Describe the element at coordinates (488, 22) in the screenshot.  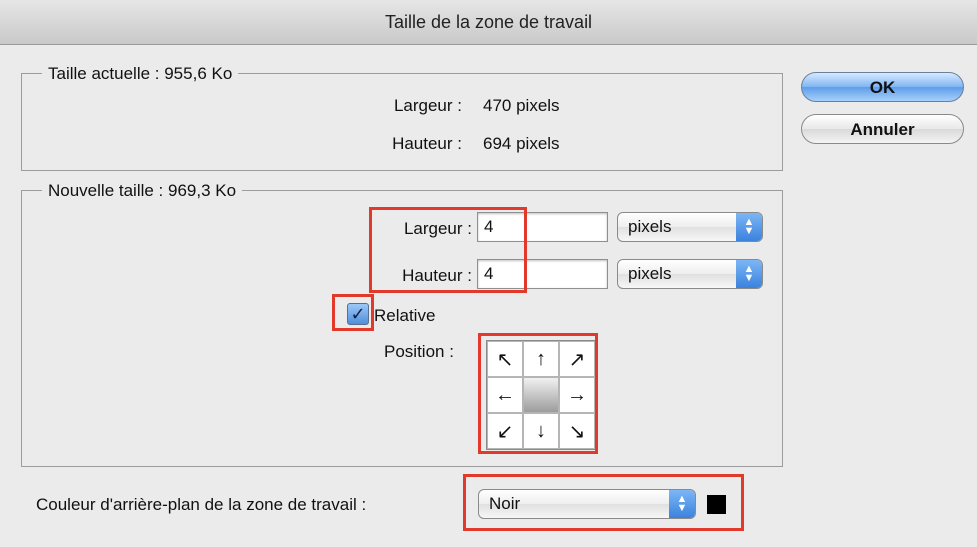
I see `window-title: Taille de la zone de travail` at that location.